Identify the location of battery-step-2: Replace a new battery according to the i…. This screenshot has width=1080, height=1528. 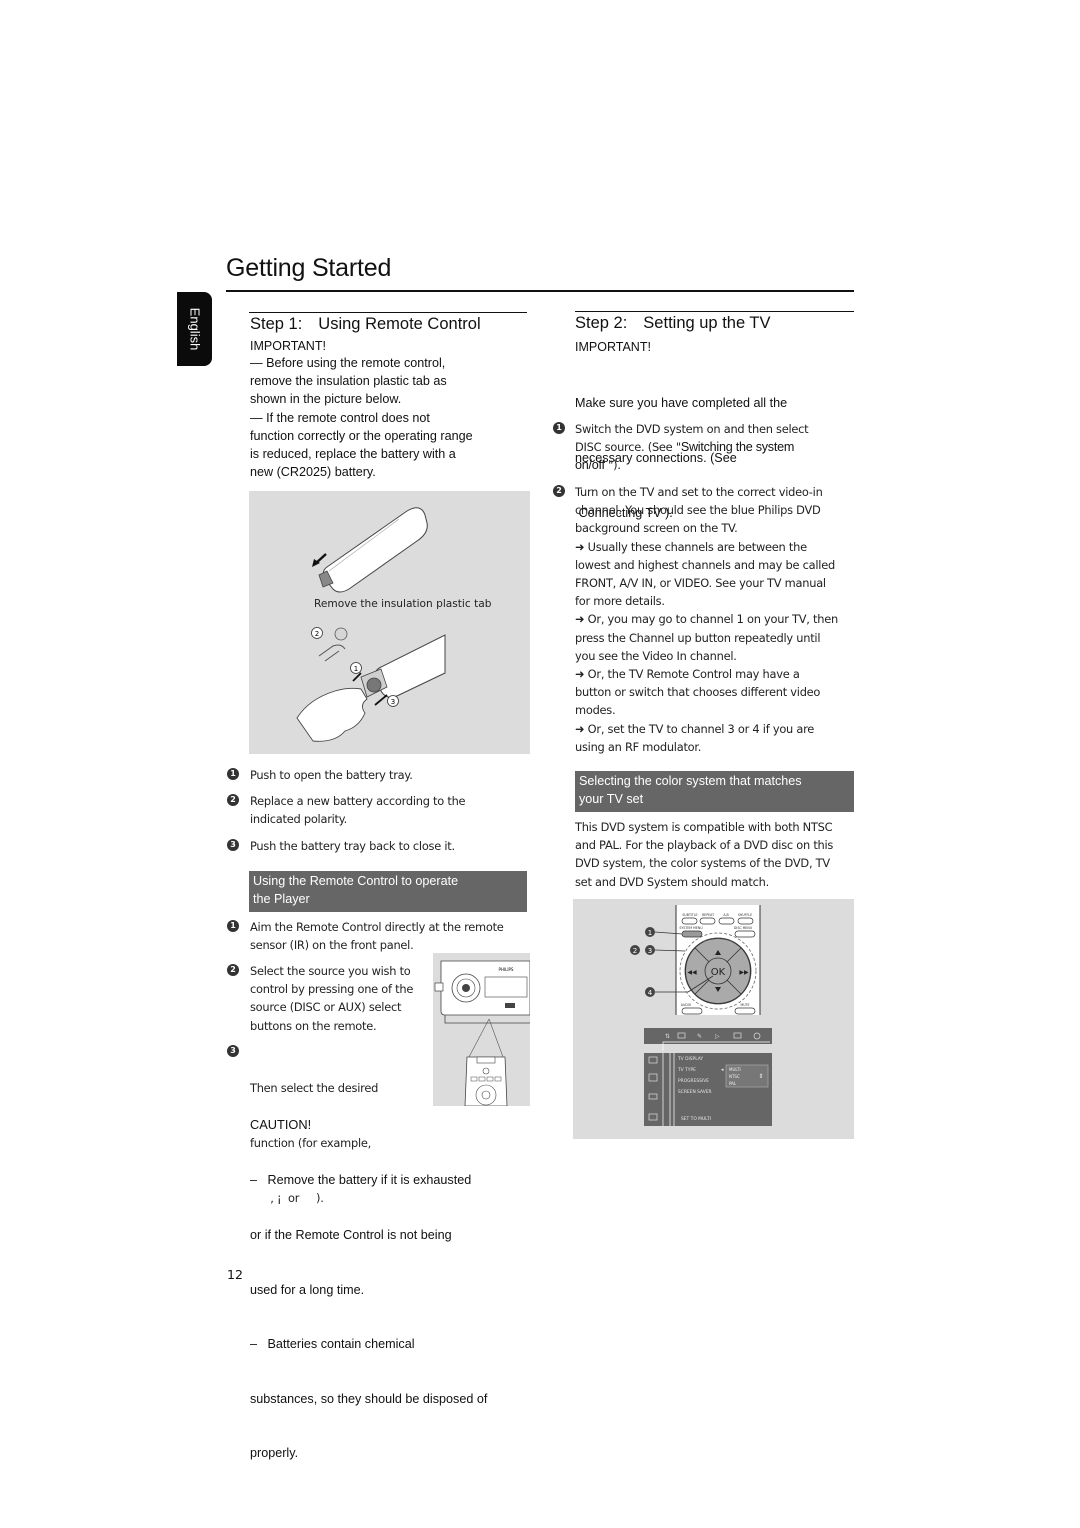
(358, 810).